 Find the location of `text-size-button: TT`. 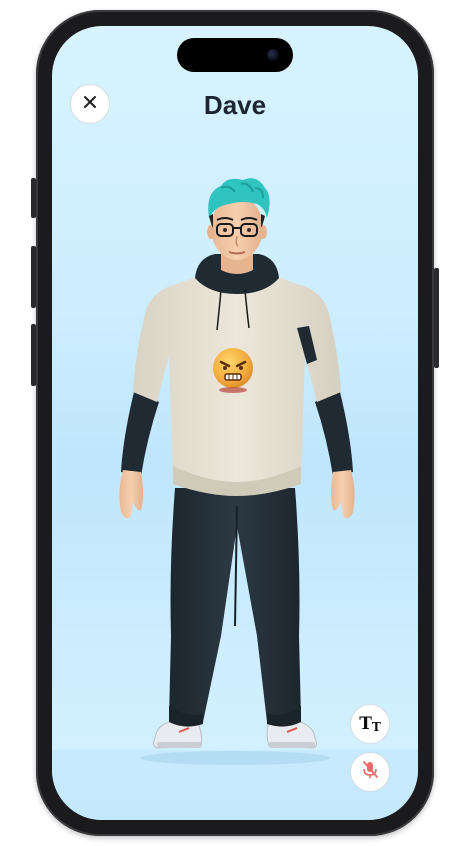

text-size-button: TT is located at coordinates (370, 724).